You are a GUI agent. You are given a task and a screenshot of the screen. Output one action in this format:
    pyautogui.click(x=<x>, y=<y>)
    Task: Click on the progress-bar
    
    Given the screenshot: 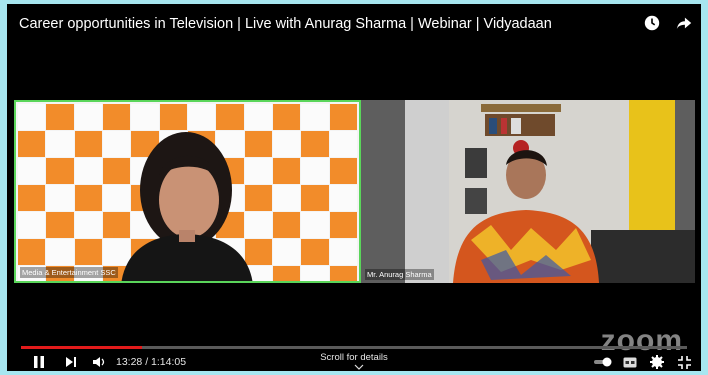 What is the action you would take?
    pyautogui.click(x=354, y=347)
    